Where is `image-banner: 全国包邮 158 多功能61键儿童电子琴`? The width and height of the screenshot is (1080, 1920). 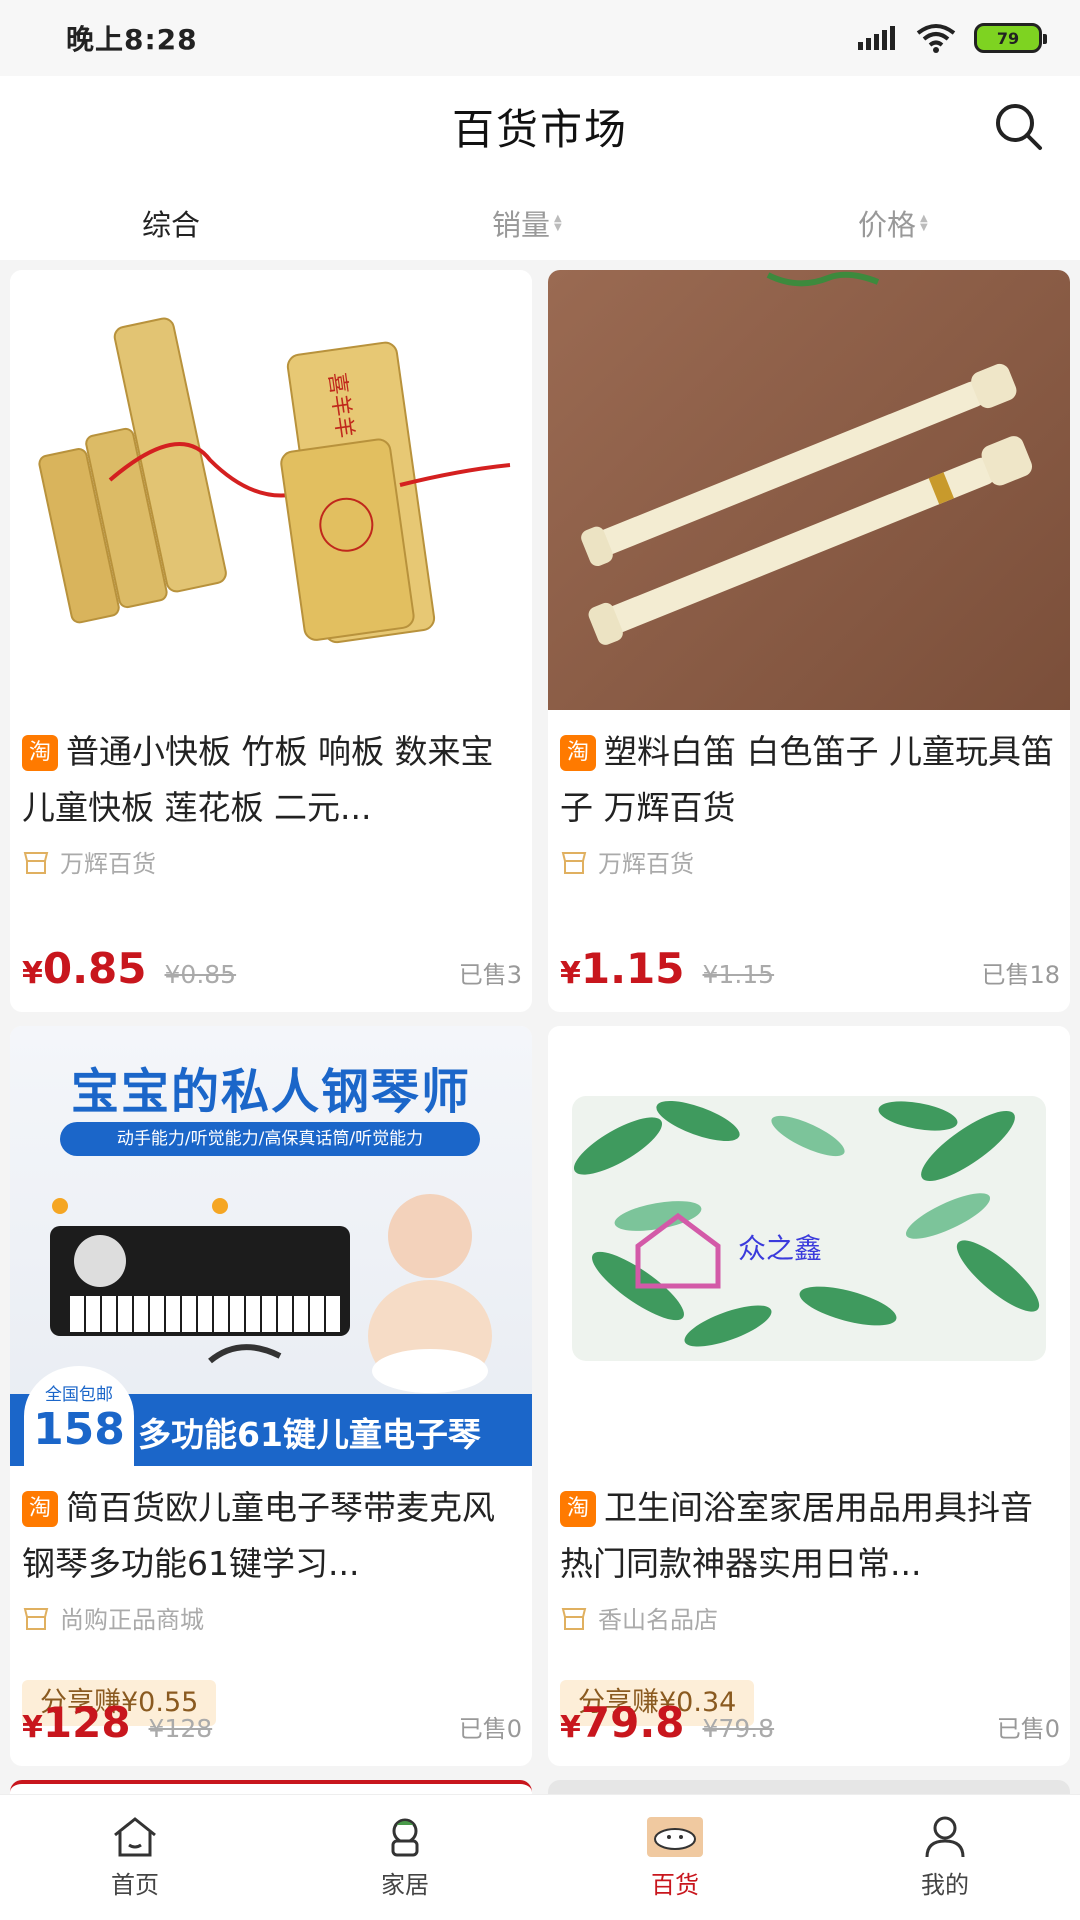 image-banner: 全国包邮 158 多功能61键儿童电子琴 is located at coordinates (271, 1416).